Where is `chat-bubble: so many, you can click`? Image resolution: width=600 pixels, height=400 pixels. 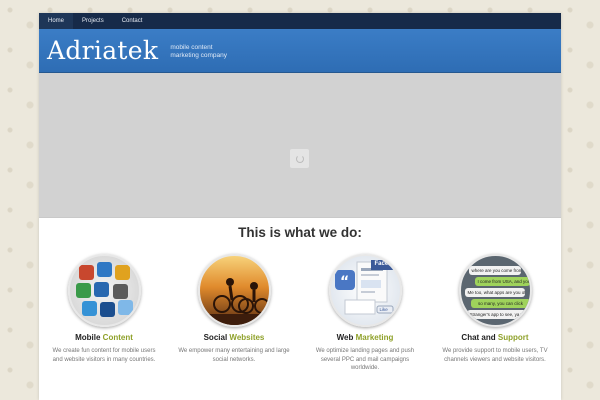
chat-bubble: so many, you can click is located at coordinates (500, 303).